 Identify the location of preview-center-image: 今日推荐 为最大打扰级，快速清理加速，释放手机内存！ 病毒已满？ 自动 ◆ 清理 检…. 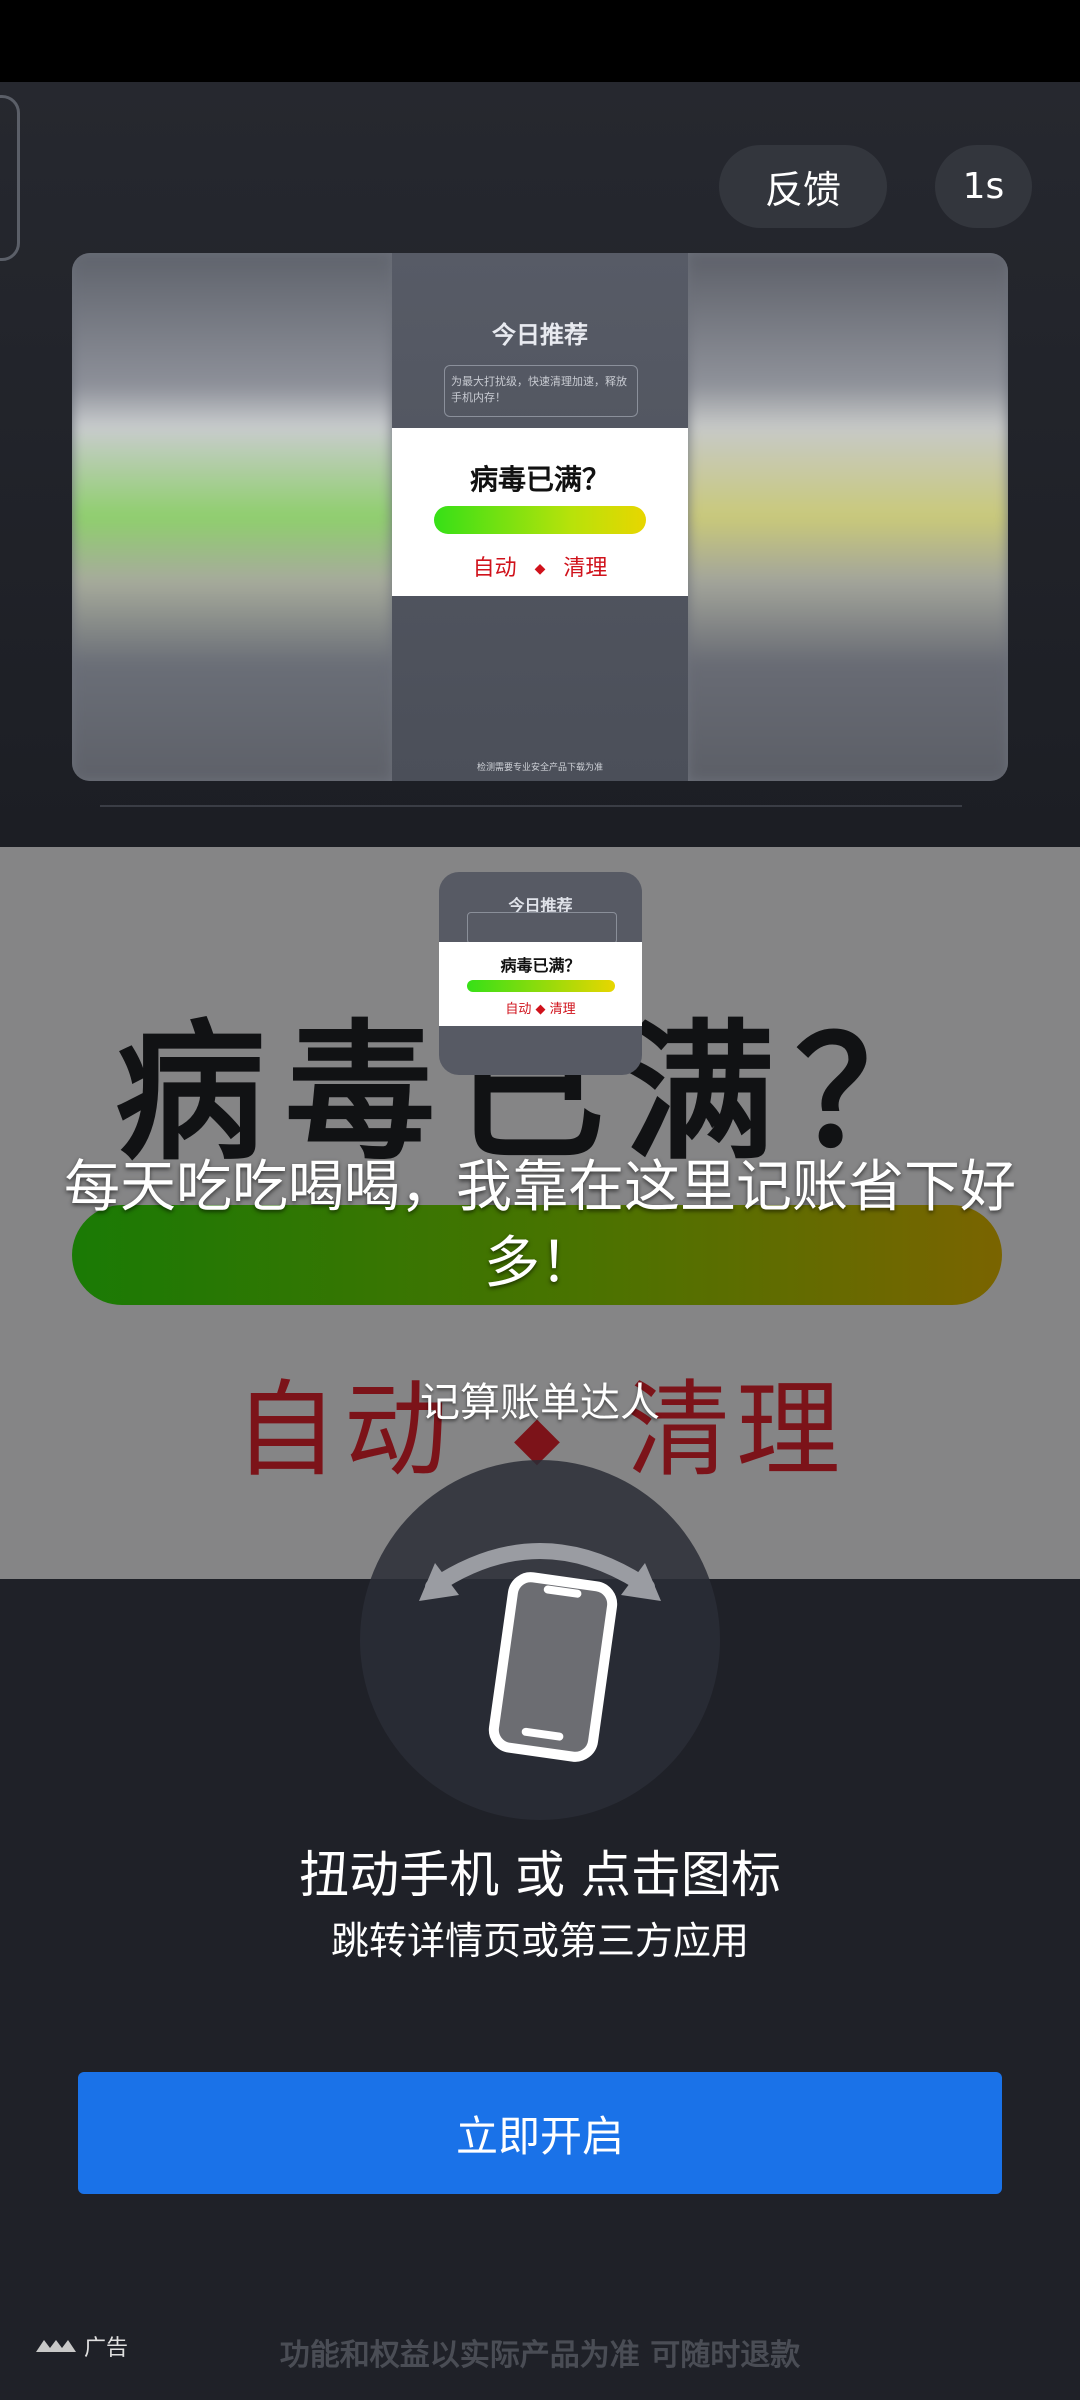
(540, 517).